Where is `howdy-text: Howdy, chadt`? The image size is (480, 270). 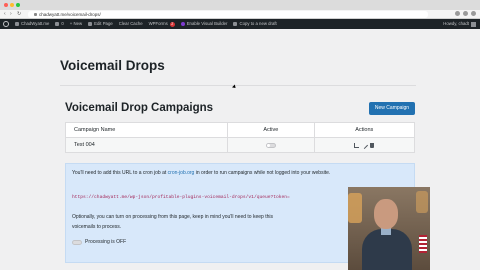 howdy-text: Howdy, chadt is located at coordinates (456, 23).